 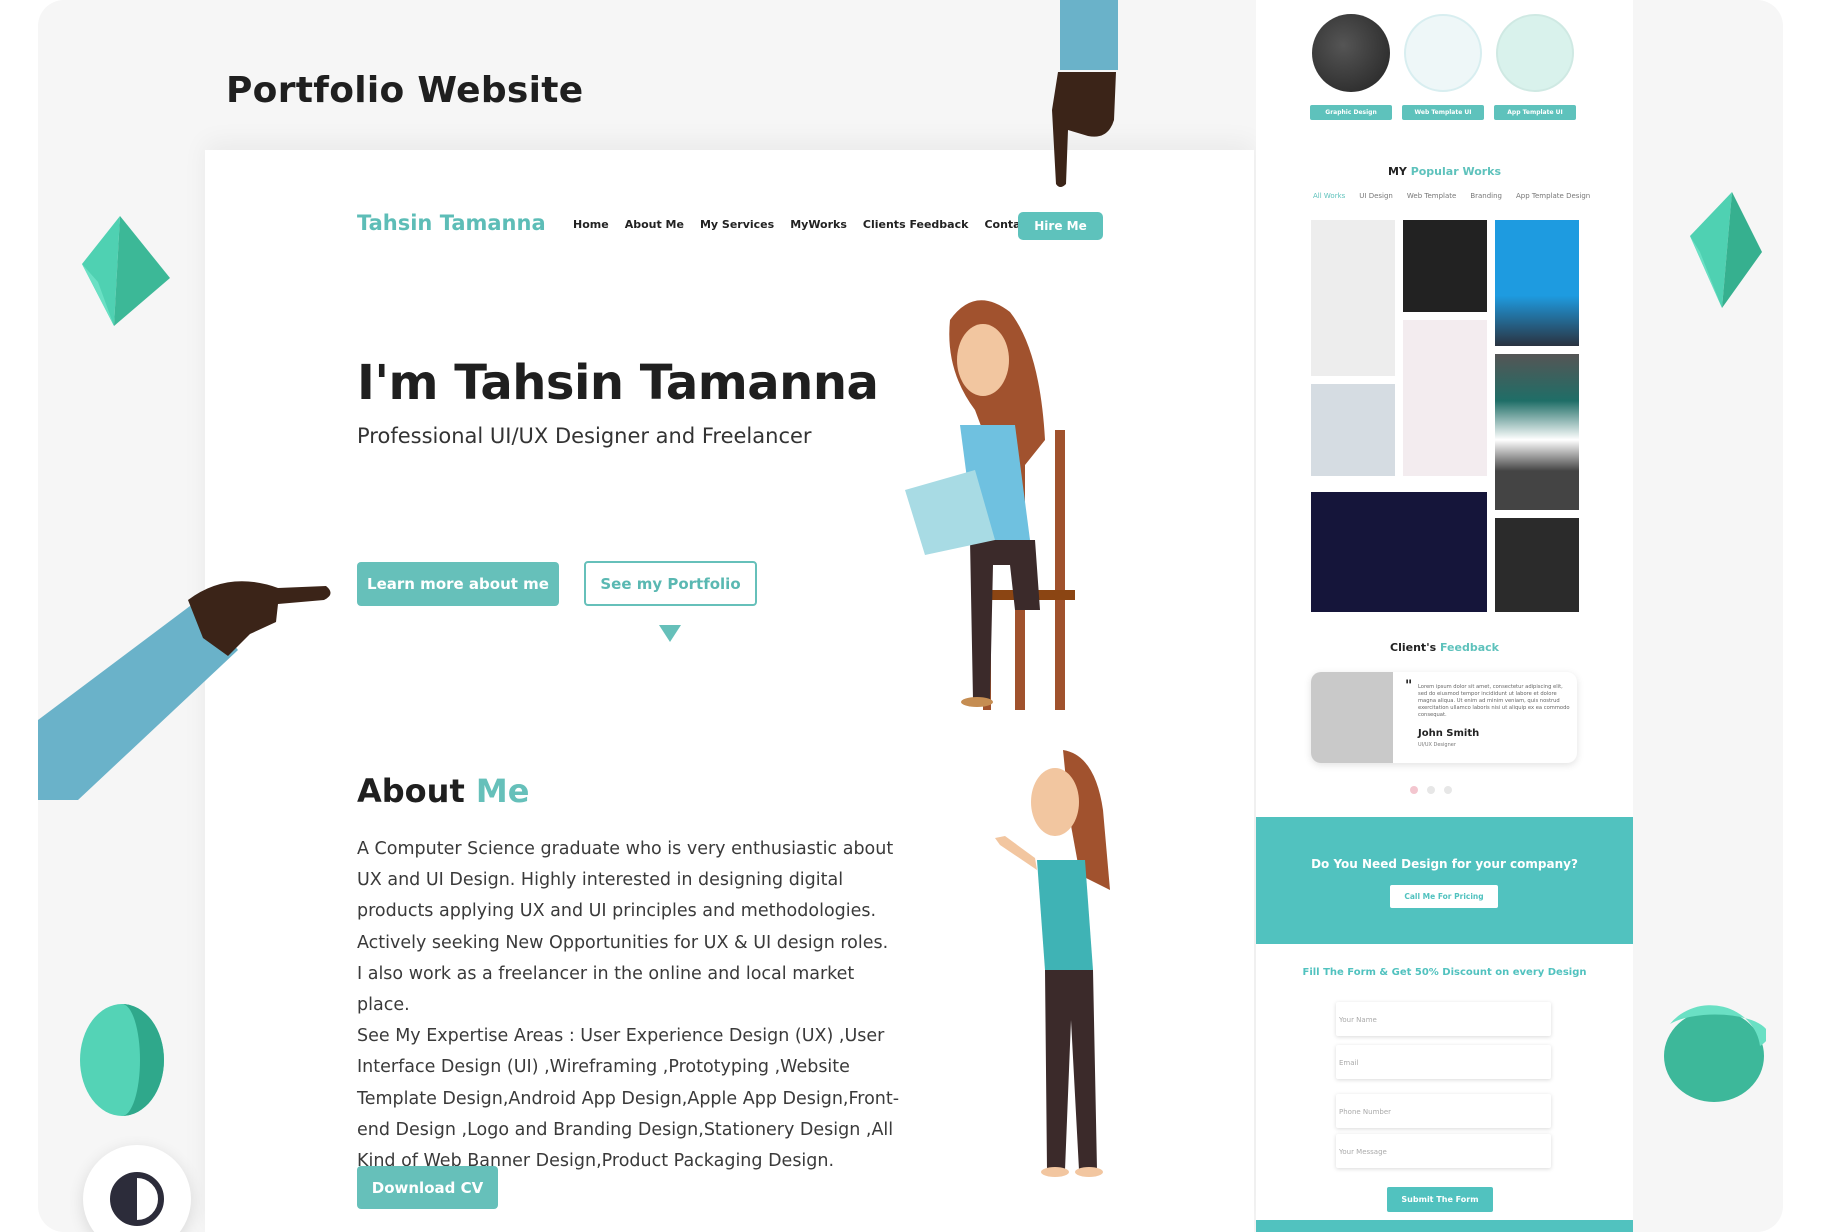 What do you see at coordinates (1052, 963) in the screenshot?
I see `standing-girl-illustration` at bounding box center [1052, 963].